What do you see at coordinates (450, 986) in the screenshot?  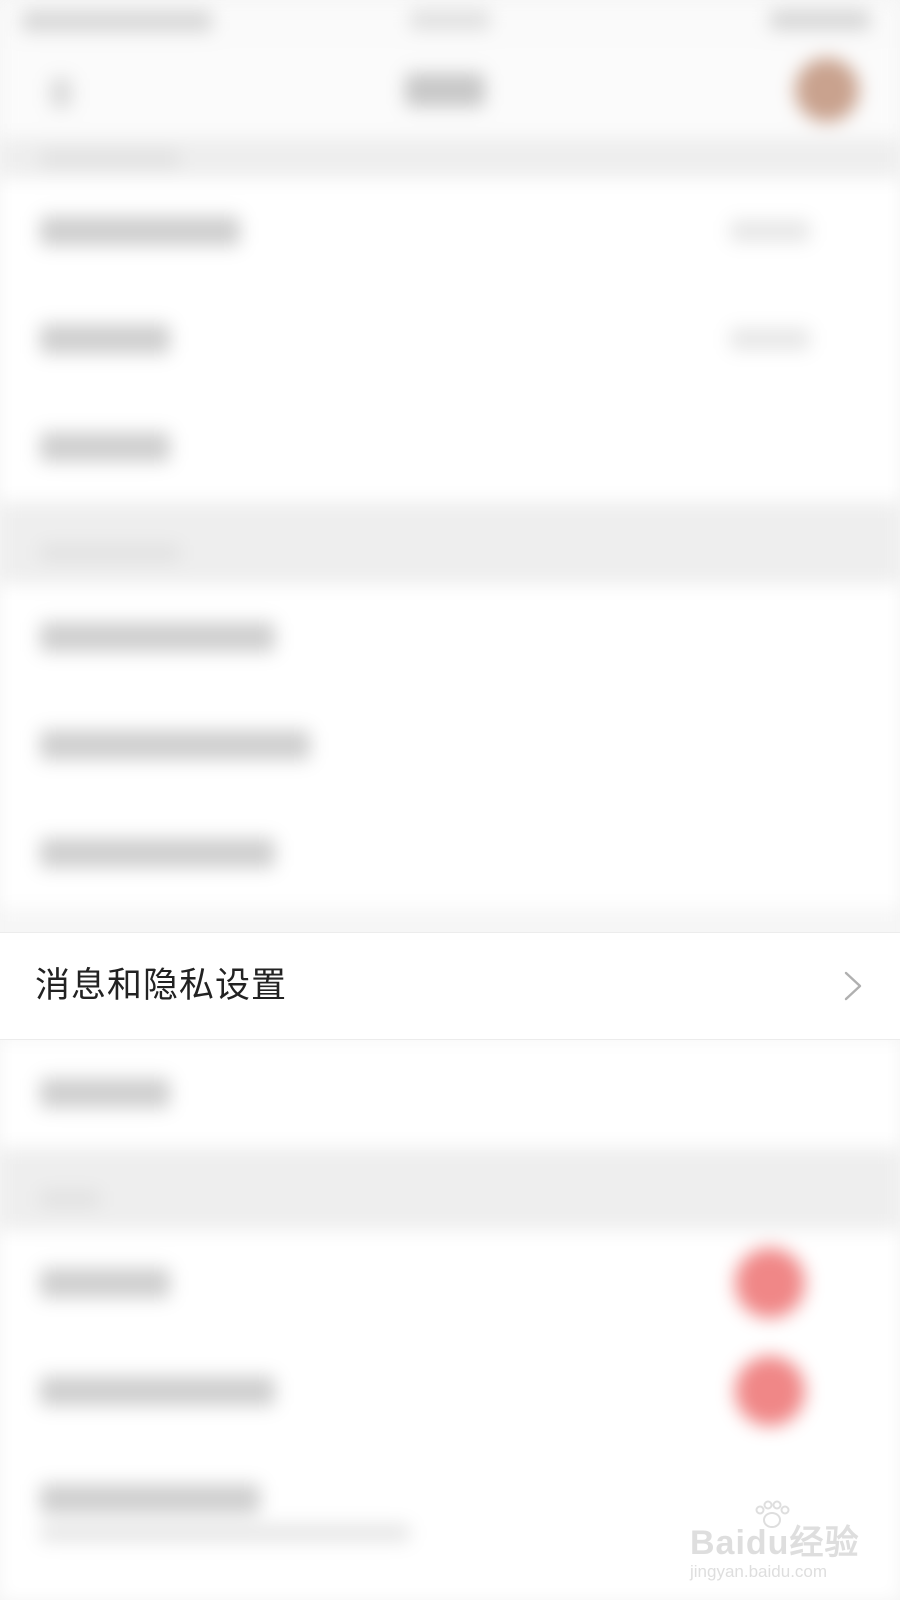 I see `settings-item-message-privacy: 消息和隐私设置` at bounding box center [450, 986].